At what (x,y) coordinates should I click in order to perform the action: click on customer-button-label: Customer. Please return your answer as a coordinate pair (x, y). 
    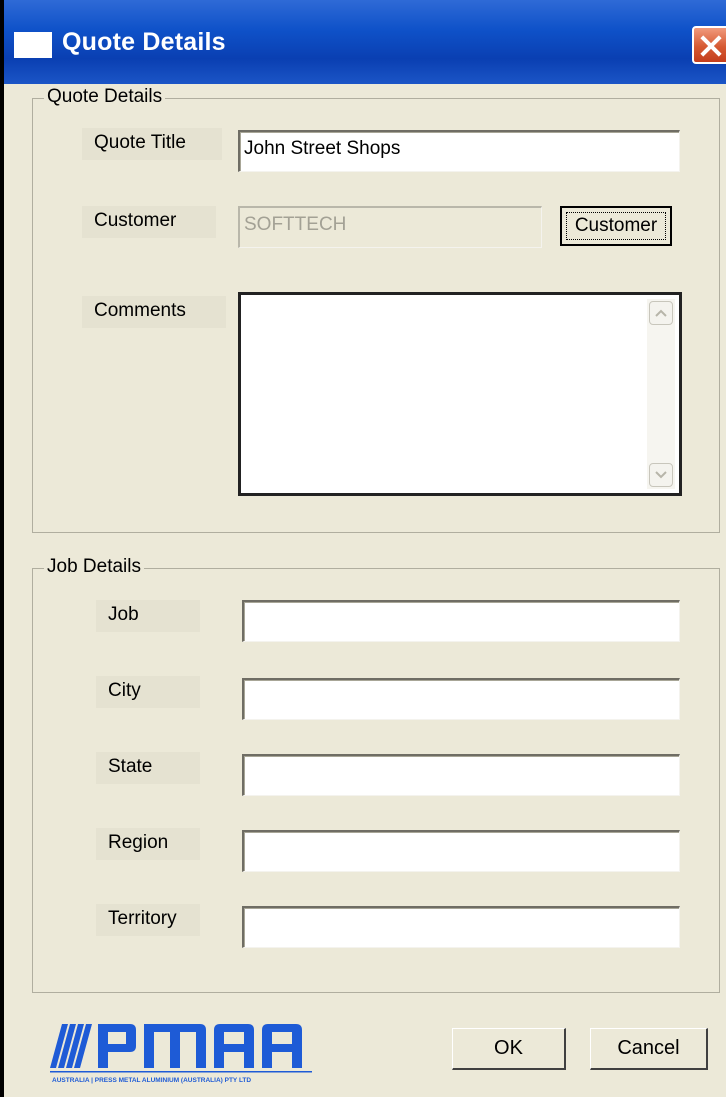
    Looking at the image, I should click on (616, 226).